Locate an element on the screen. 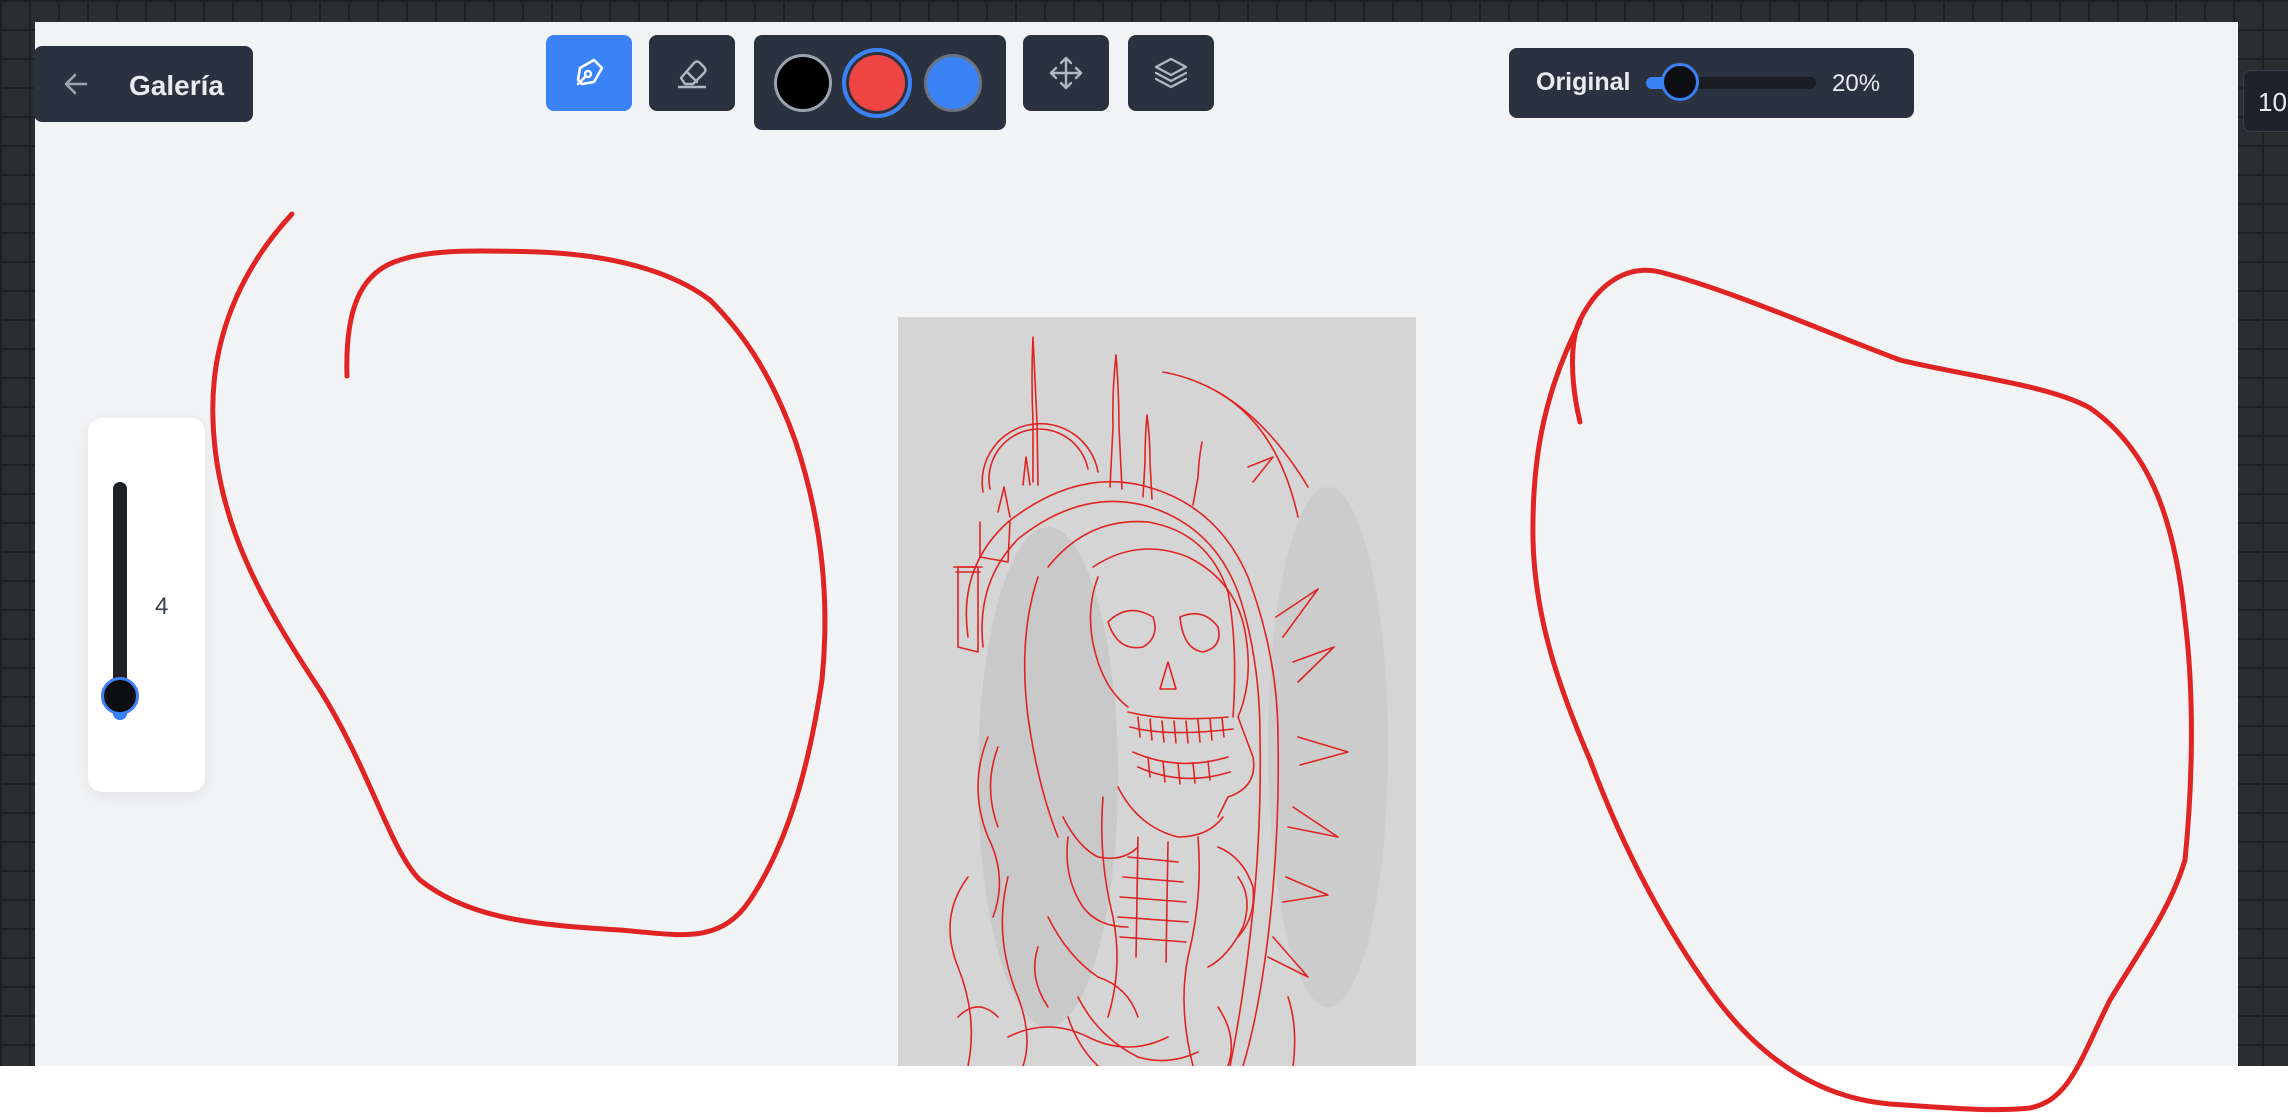  brush-size-value: 4 is located at coordinates (162, 606).